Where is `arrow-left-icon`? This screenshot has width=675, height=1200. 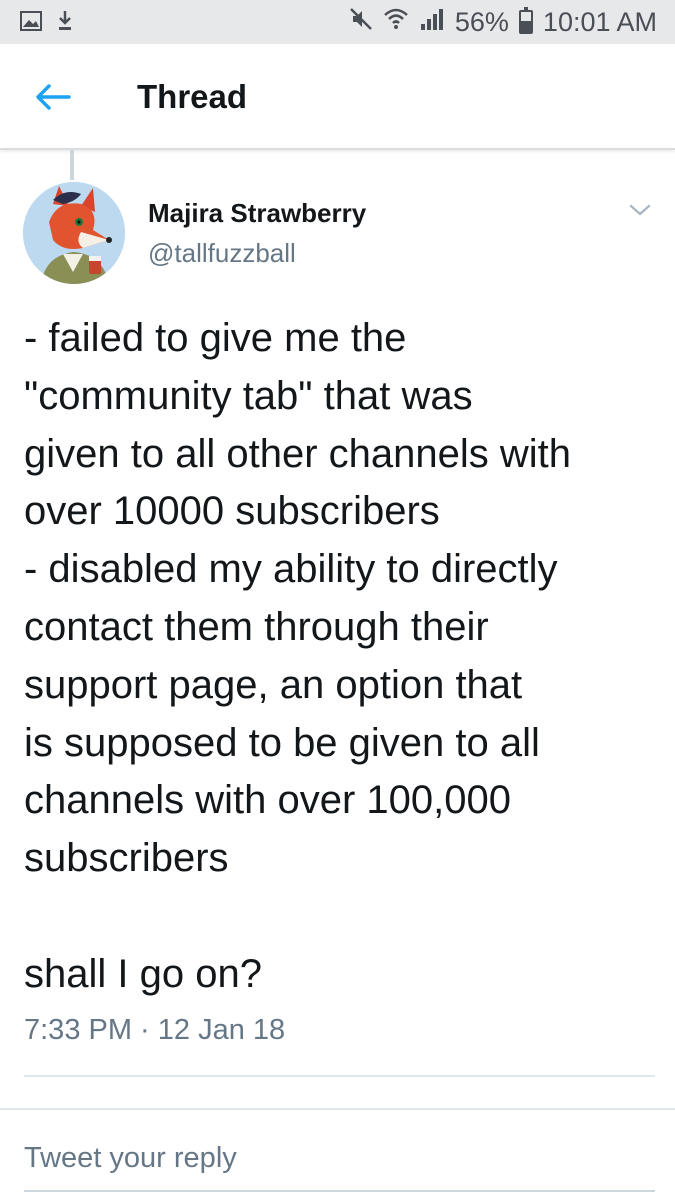
arrow-left-icon is located at coordinates (53, 97).